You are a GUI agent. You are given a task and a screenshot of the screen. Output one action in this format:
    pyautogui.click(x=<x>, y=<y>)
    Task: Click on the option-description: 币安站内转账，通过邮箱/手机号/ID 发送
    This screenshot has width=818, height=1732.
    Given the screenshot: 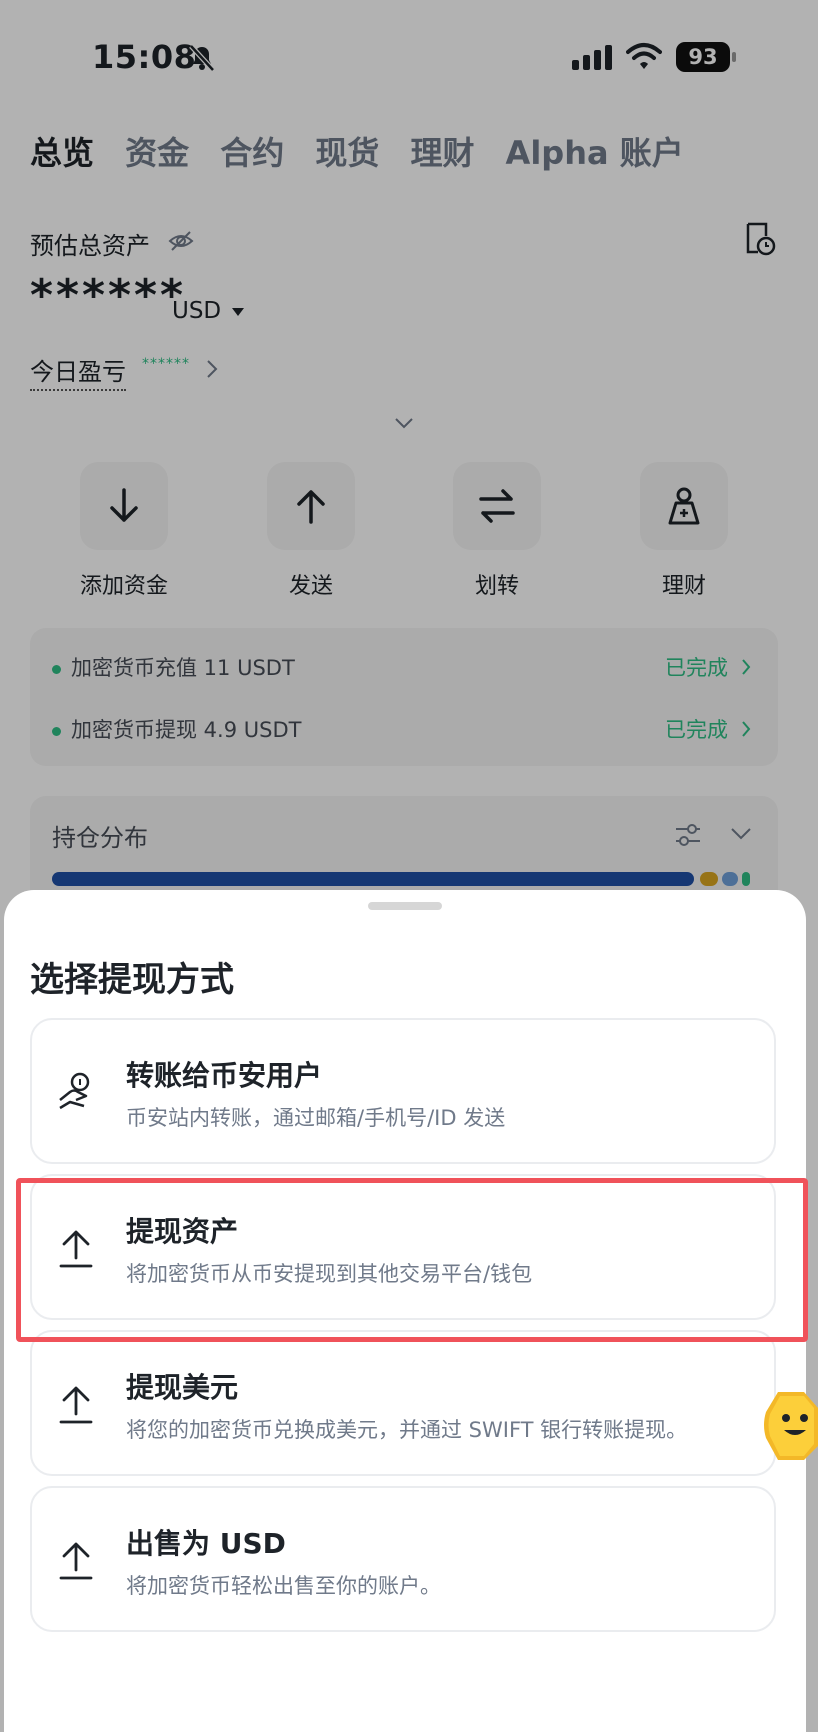 What is the action you would take?
    pyautogui.click(x=316, y=1118)
    